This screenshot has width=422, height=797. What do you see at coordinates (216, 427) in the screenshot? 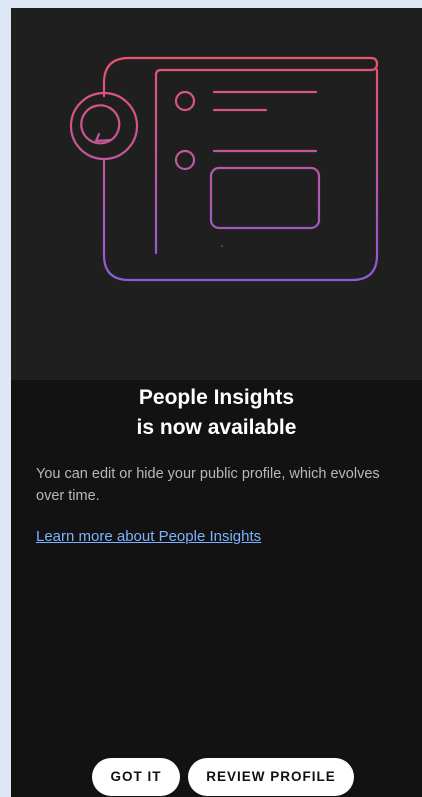
I see `dialog-title-line-2: is now available` at bounding box center [216, 427].